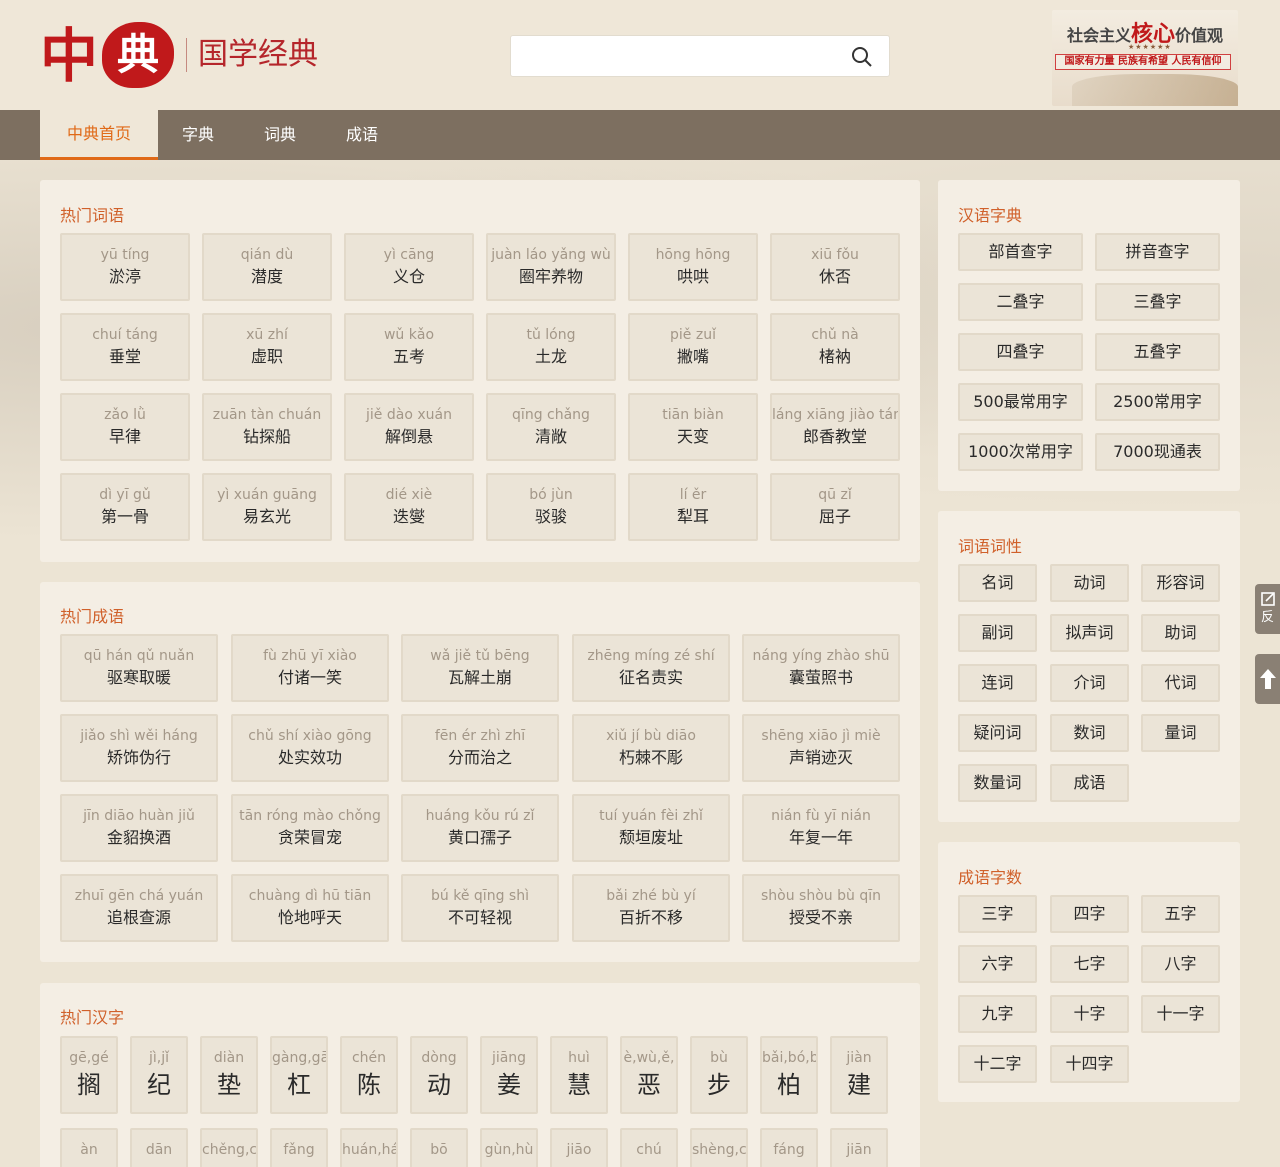  I want to click on hot-word-item: juàn láo yǎng wù 圈牢养物, so click(551, 267).